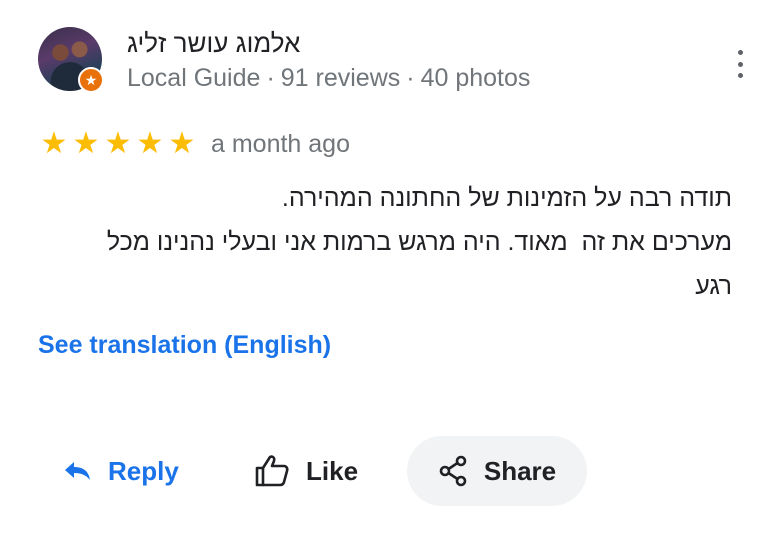 This screenshot has width=778, height=544. What do you see at coordinates (91, 80) in the screenshot?
I see `local-guide-badge-icon: ★` at bounding box center [91, 80].